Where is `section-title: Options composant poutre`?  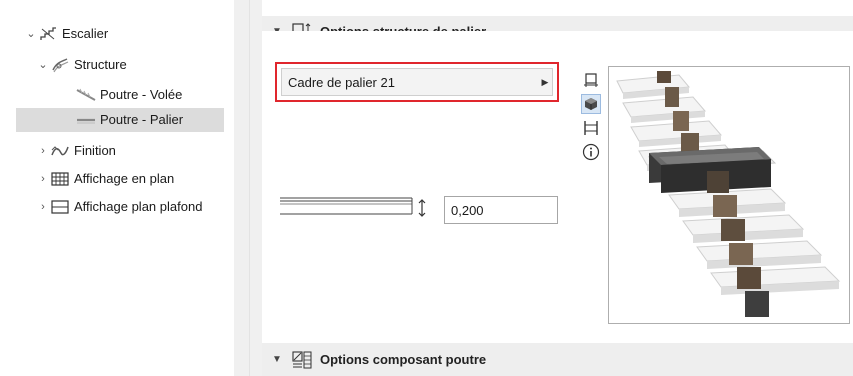 section-title: Options composant poutre is located at coordinates (403, 359).